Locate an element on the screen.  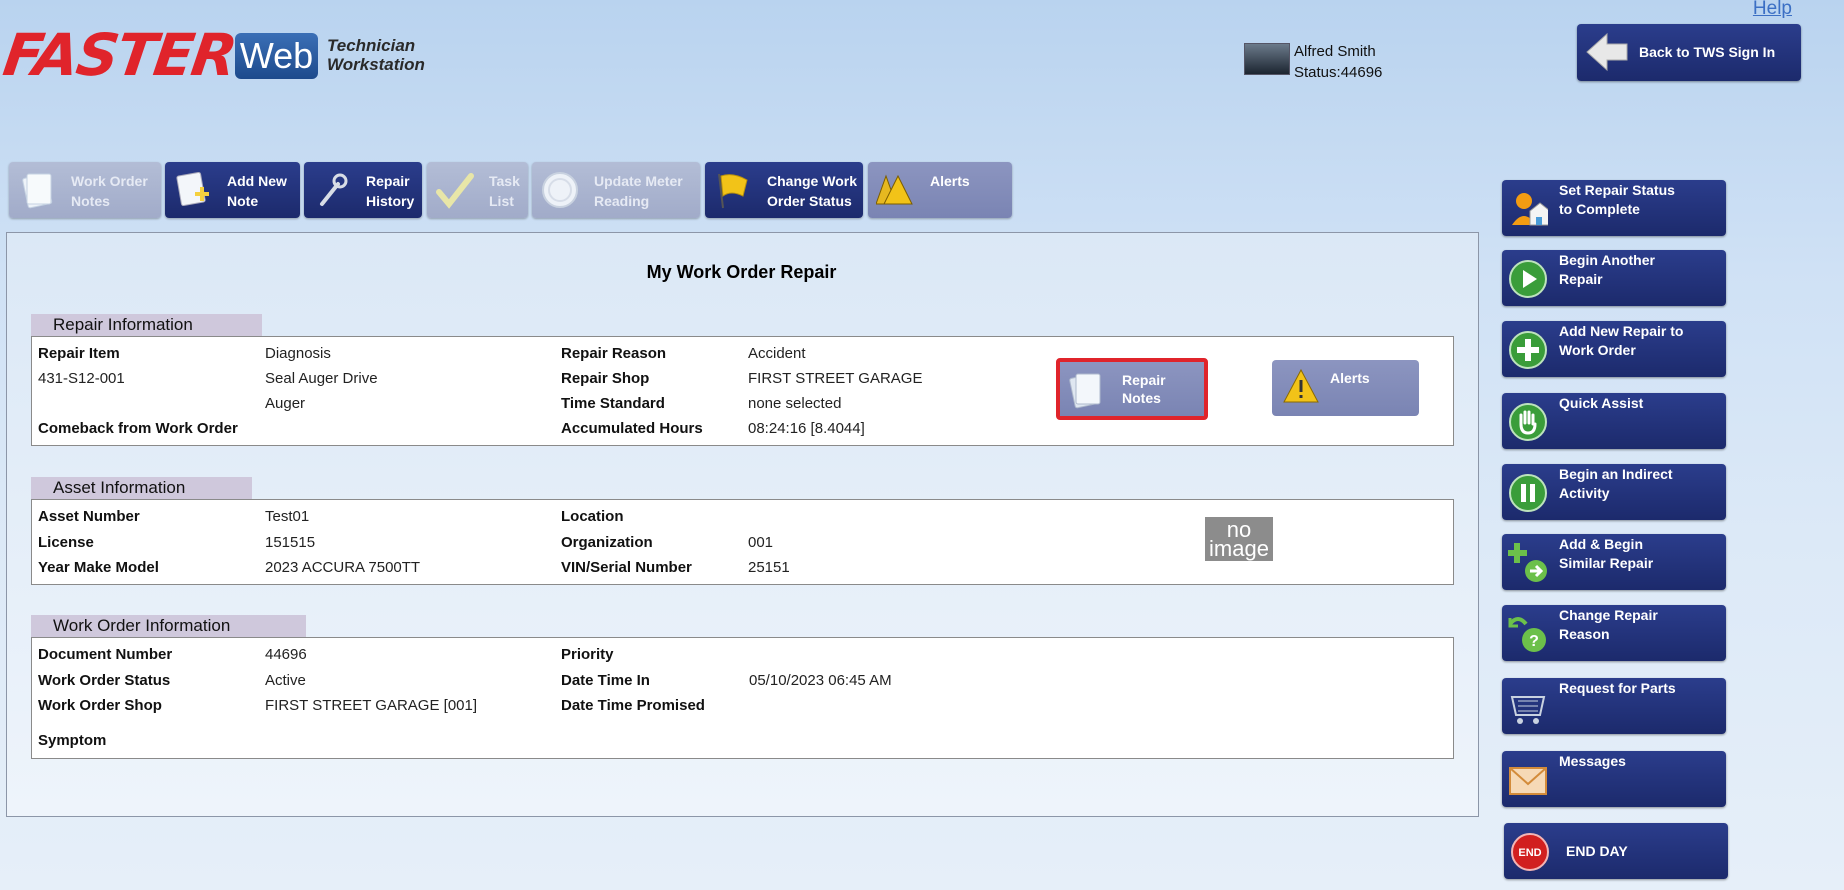
request-for-parts-button: Request for Parts is located at coordinates (1614, 706).